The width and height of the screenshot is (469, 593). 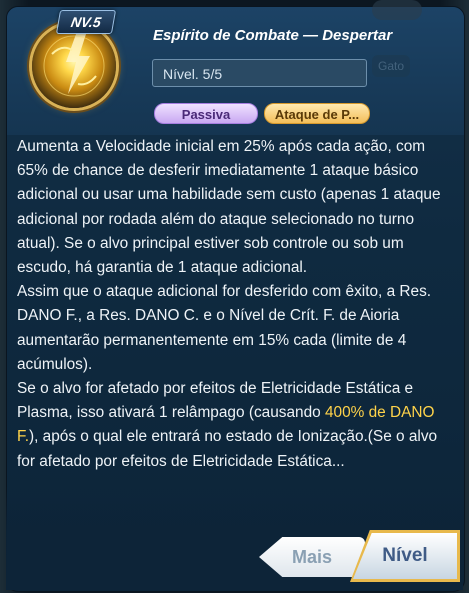 I want to click on skill-title: Espírito de Combate — Despertar, so click(x=273, y=35).